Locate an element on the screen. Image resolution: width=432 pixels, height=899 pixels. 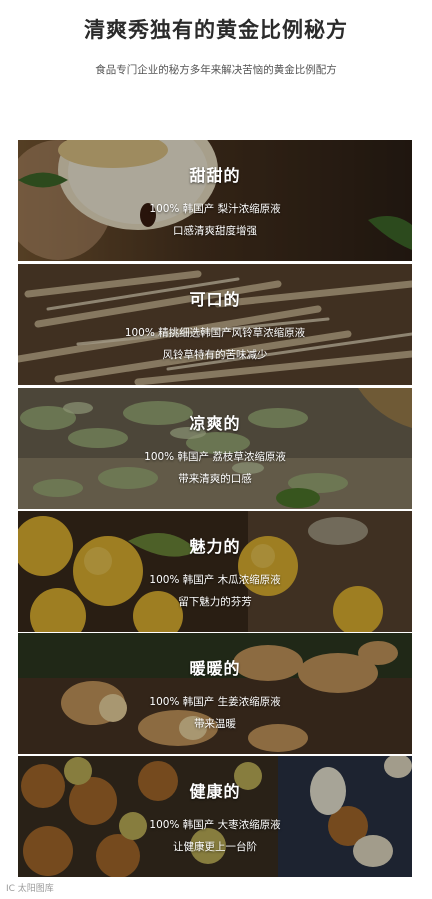
card-heading: 健康的 is located at coordinates (215, 791).